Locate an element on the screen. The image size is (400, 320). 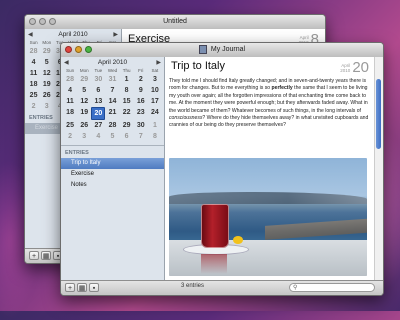
entry-list-item: Notes is located at coordinates (112, 185).